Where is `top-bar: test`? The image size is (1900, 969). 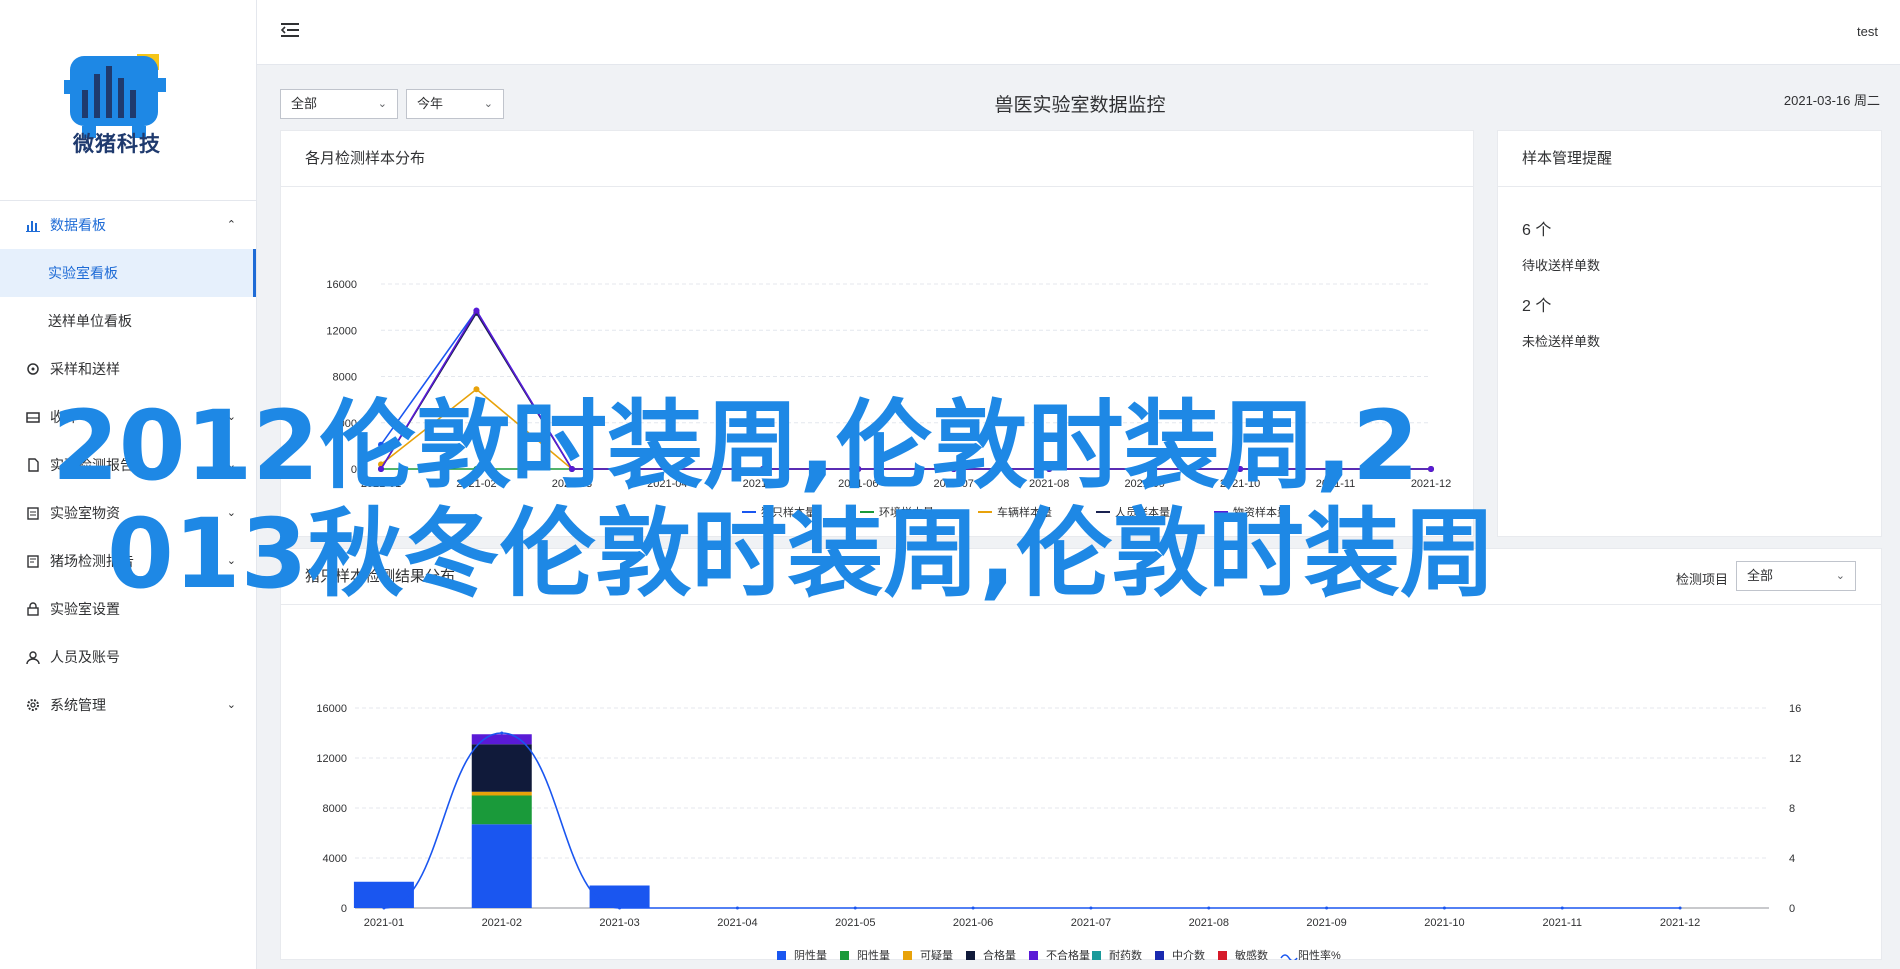 top-bar: test is located at coordinates (1078, 32).